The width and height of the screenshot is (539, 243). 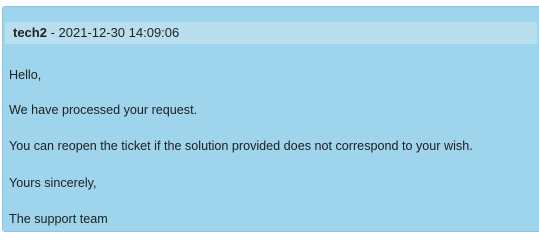 I want to click on message-greeting: Hello,, so click(x=25, y=75).